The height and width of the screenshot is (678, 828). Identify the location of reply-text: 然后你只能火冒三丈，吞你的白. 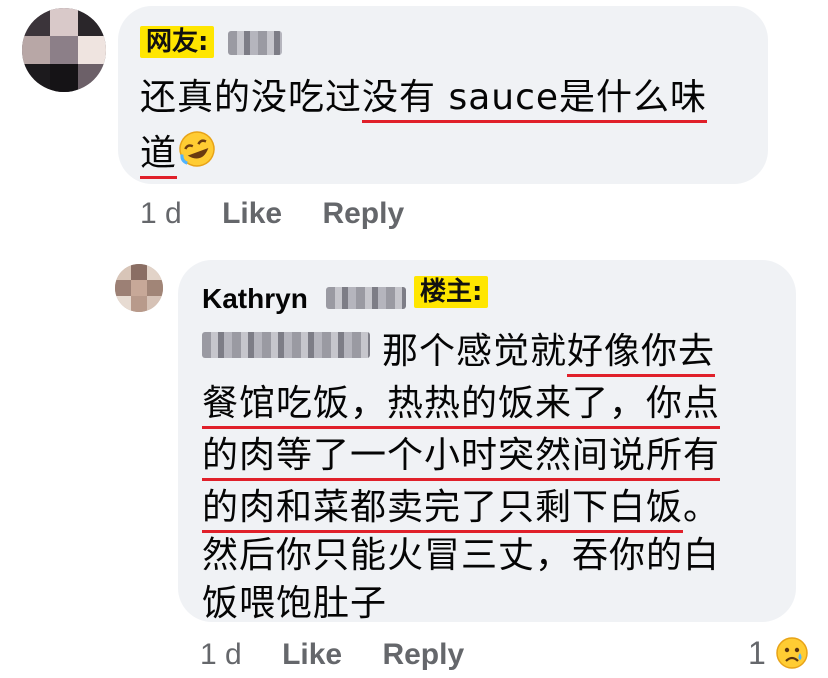
(461, 555).